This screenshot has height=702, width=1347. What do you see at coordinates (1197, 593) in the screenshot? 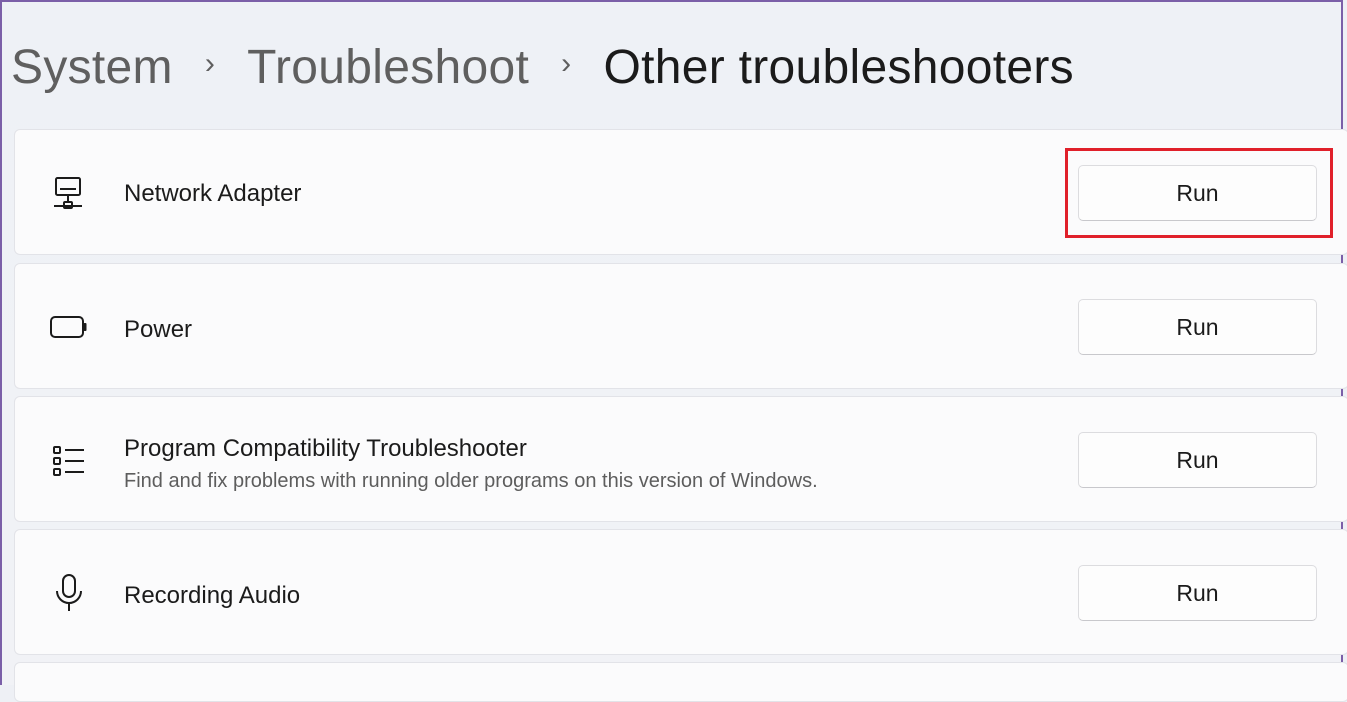
I see `run-recording-audio-button: Run` at bounding box center [1197, 593].